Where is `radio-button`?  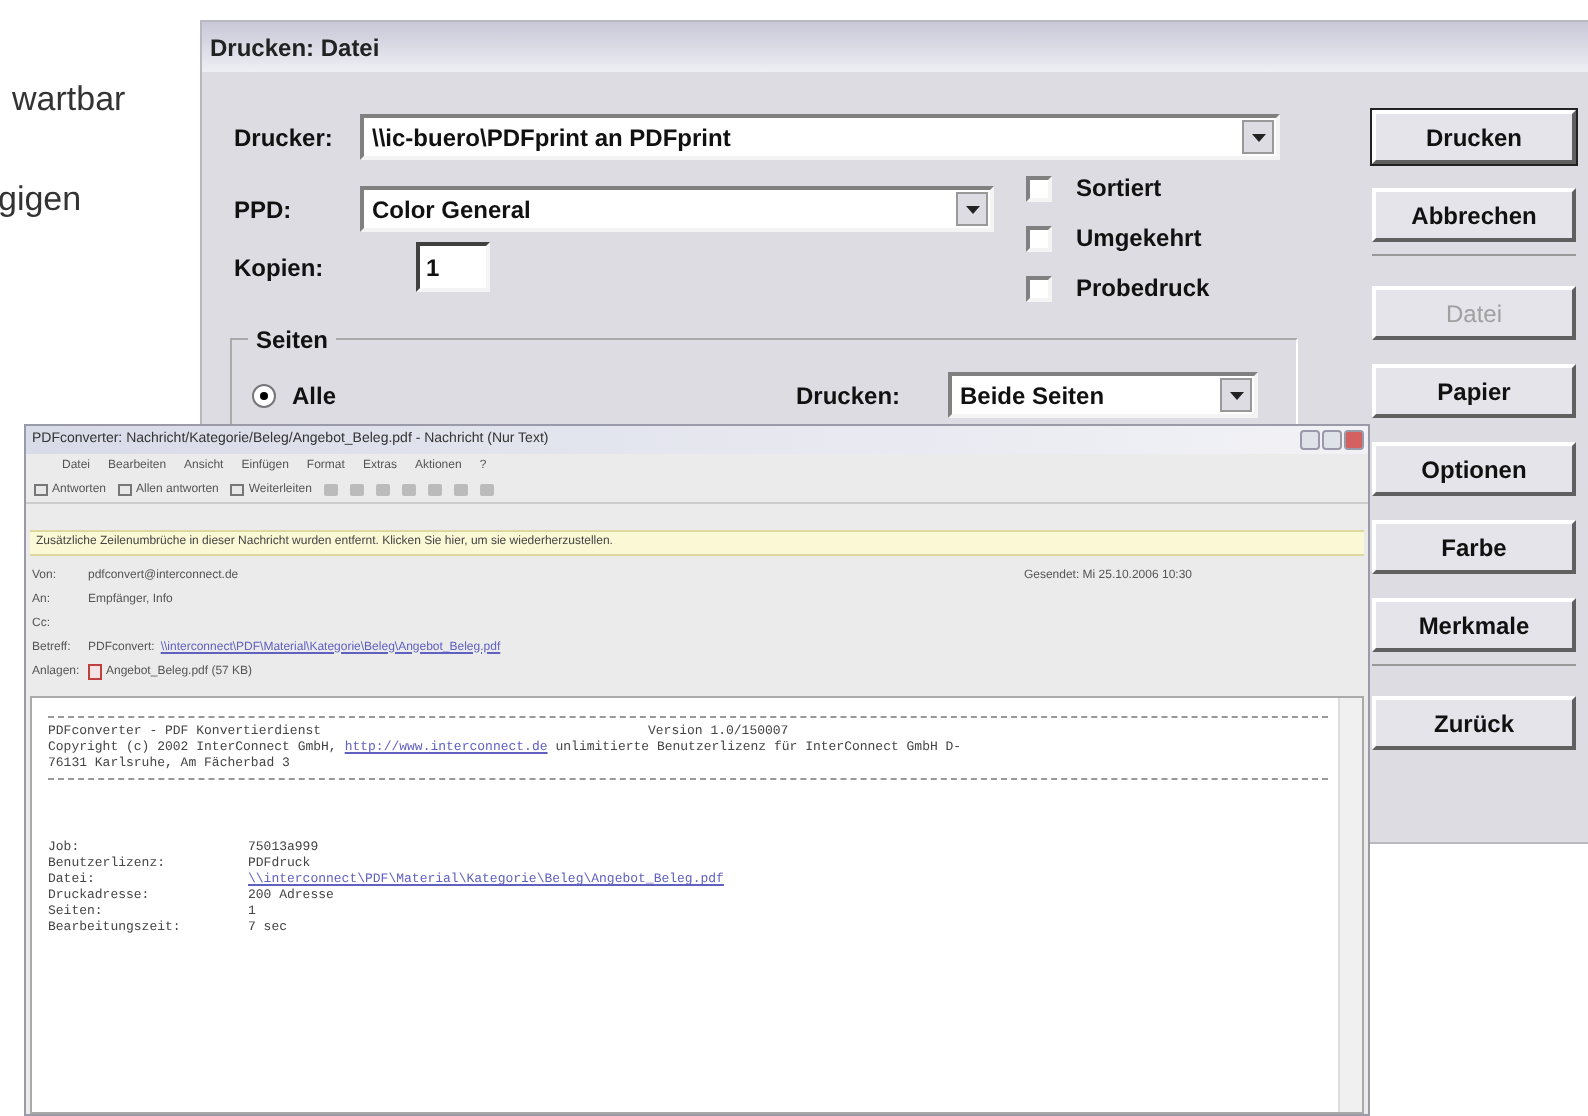
radio-button is located at coordinates (264, 395).